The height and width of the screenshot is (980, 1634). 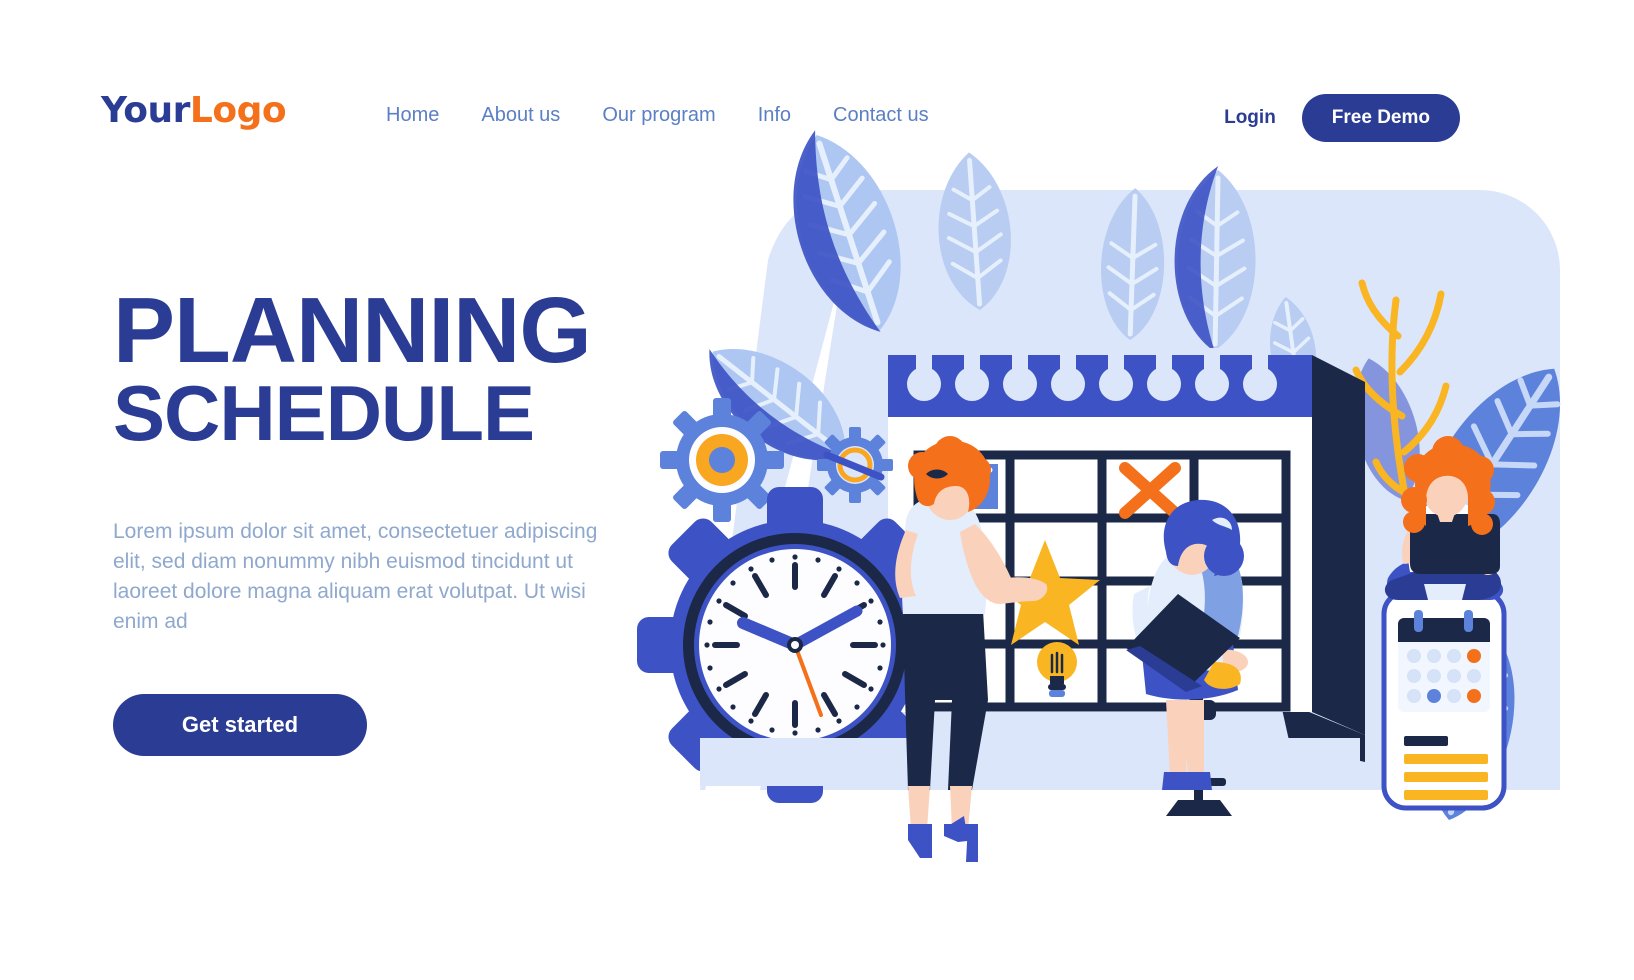 What do you see at coordinates (352, 330) in the screenshot?
I see `page-title-line-1: PLANNING` at bounding box center [352, 330].